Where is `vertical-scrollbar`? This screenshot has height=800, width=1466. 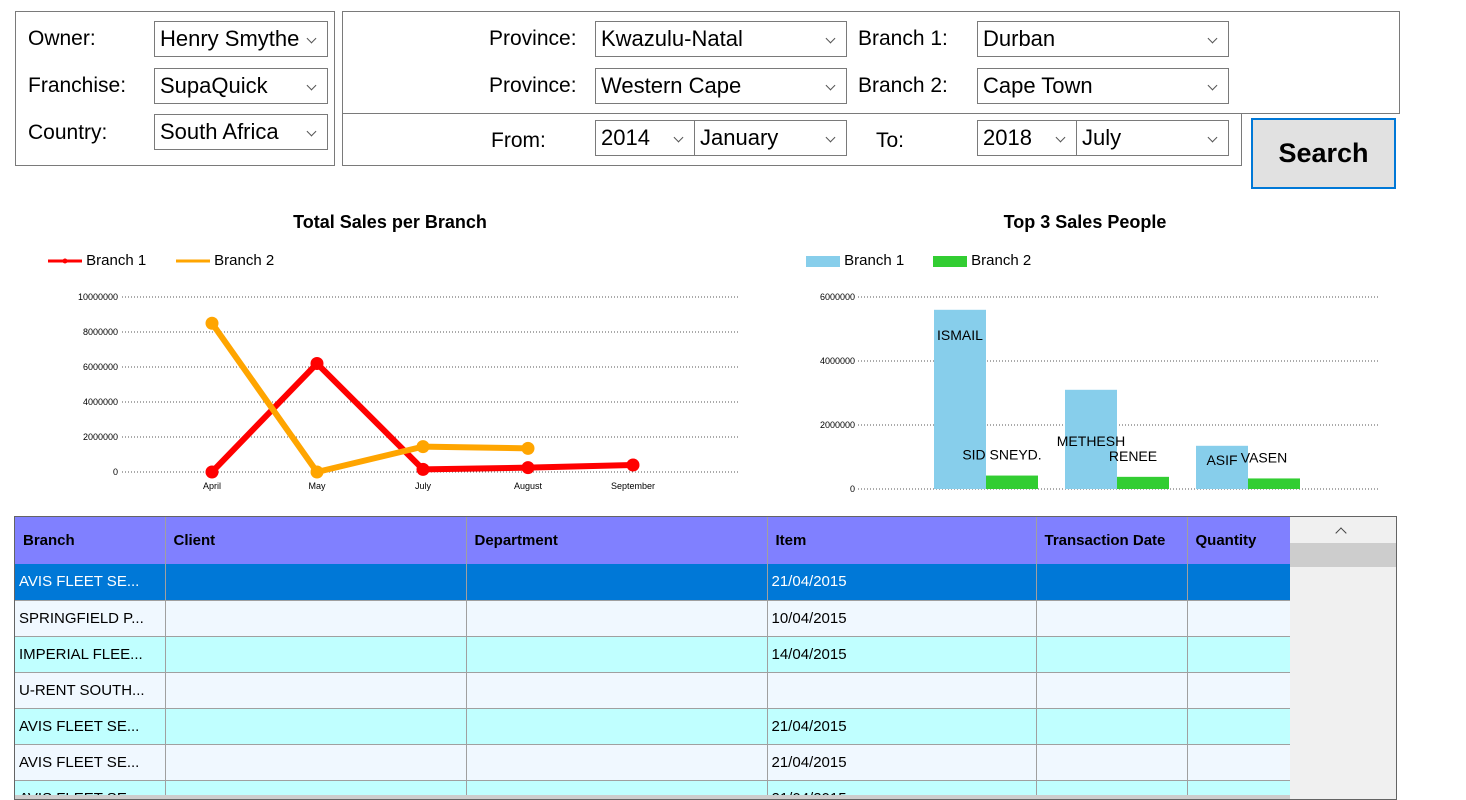 vertical-scrollbar is located at coordinates (1343, 658).